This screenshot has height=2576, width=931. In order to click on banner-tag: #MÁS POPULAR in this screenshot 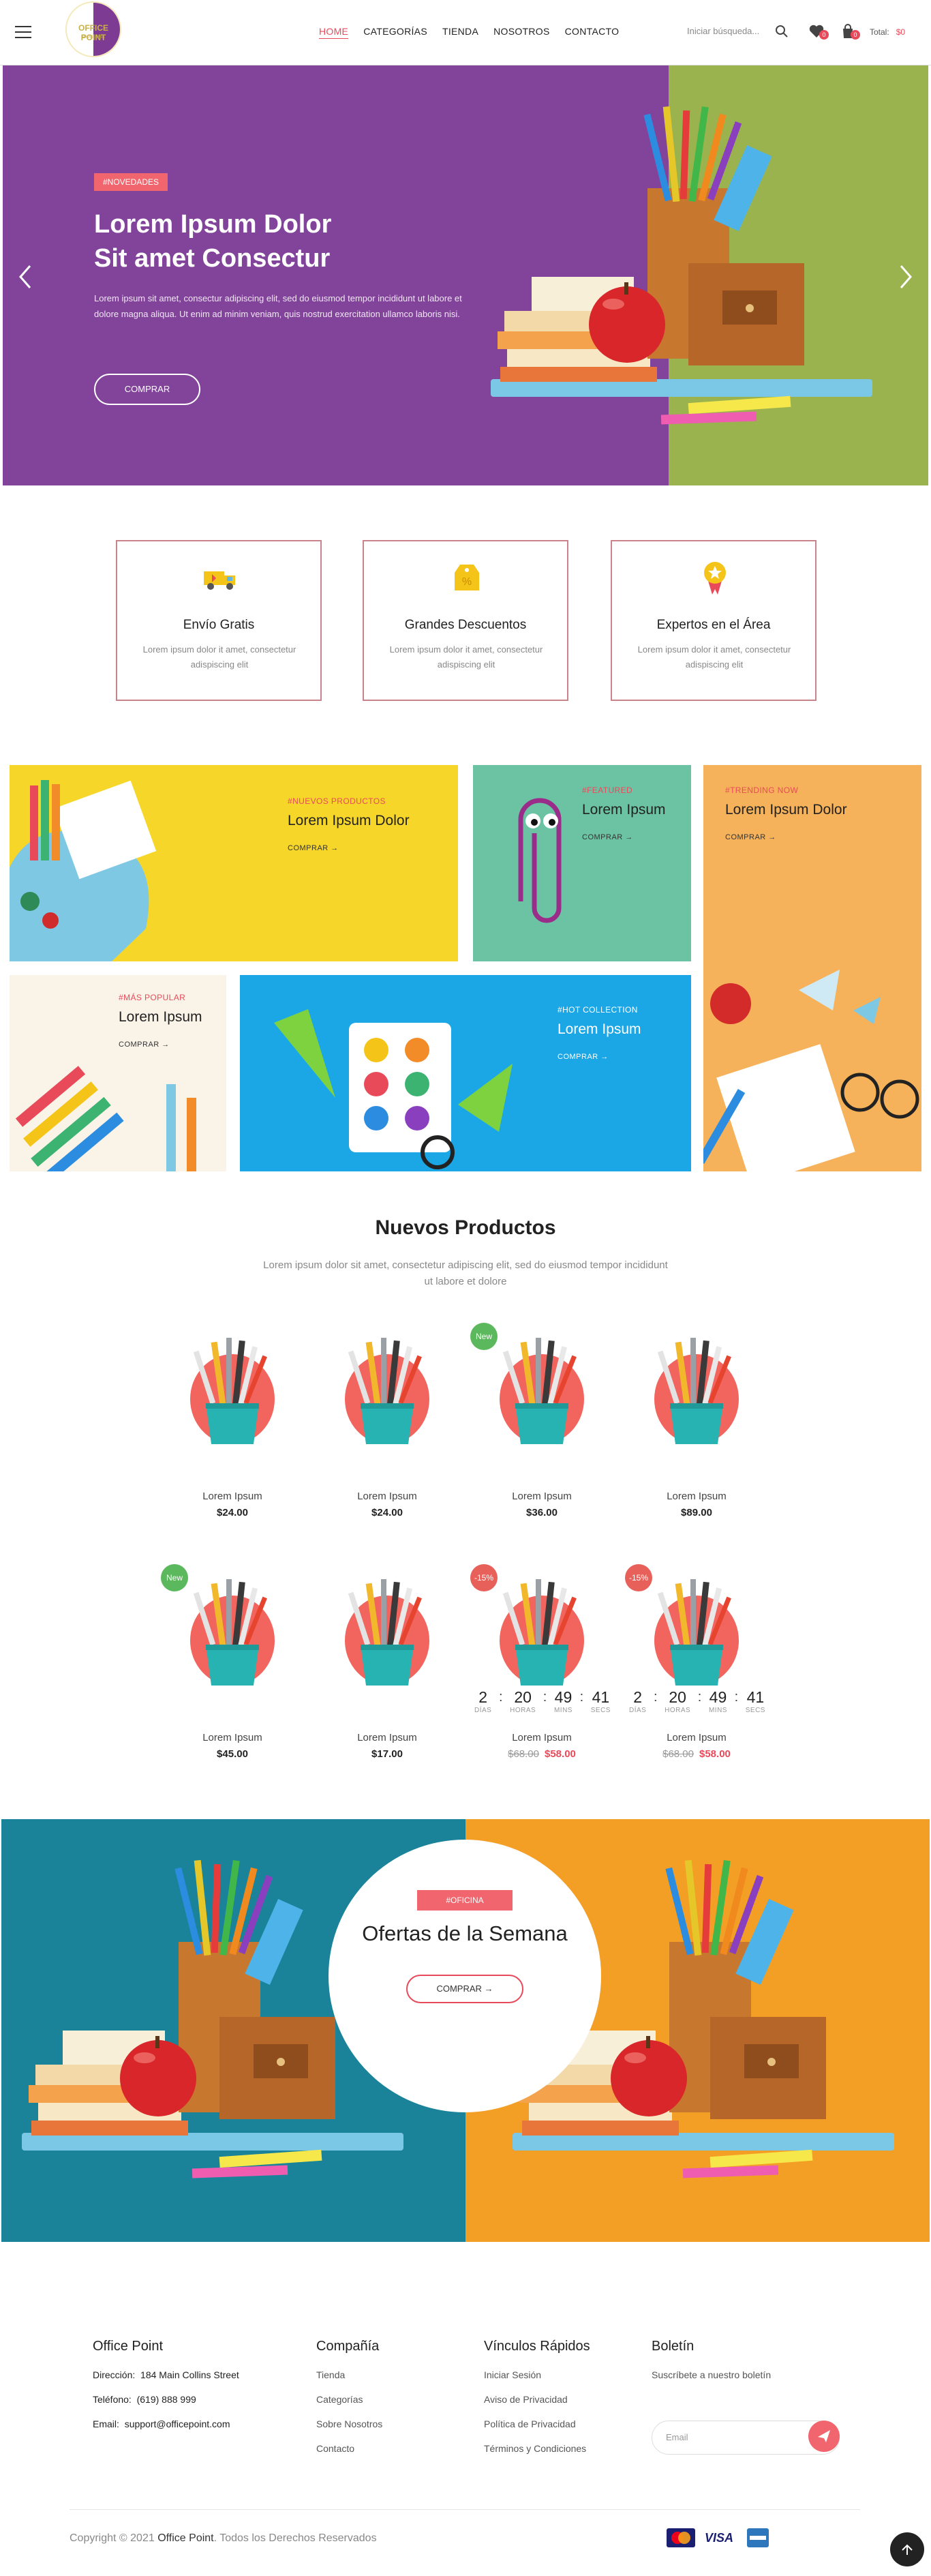, I will do `click(152, 997)`.